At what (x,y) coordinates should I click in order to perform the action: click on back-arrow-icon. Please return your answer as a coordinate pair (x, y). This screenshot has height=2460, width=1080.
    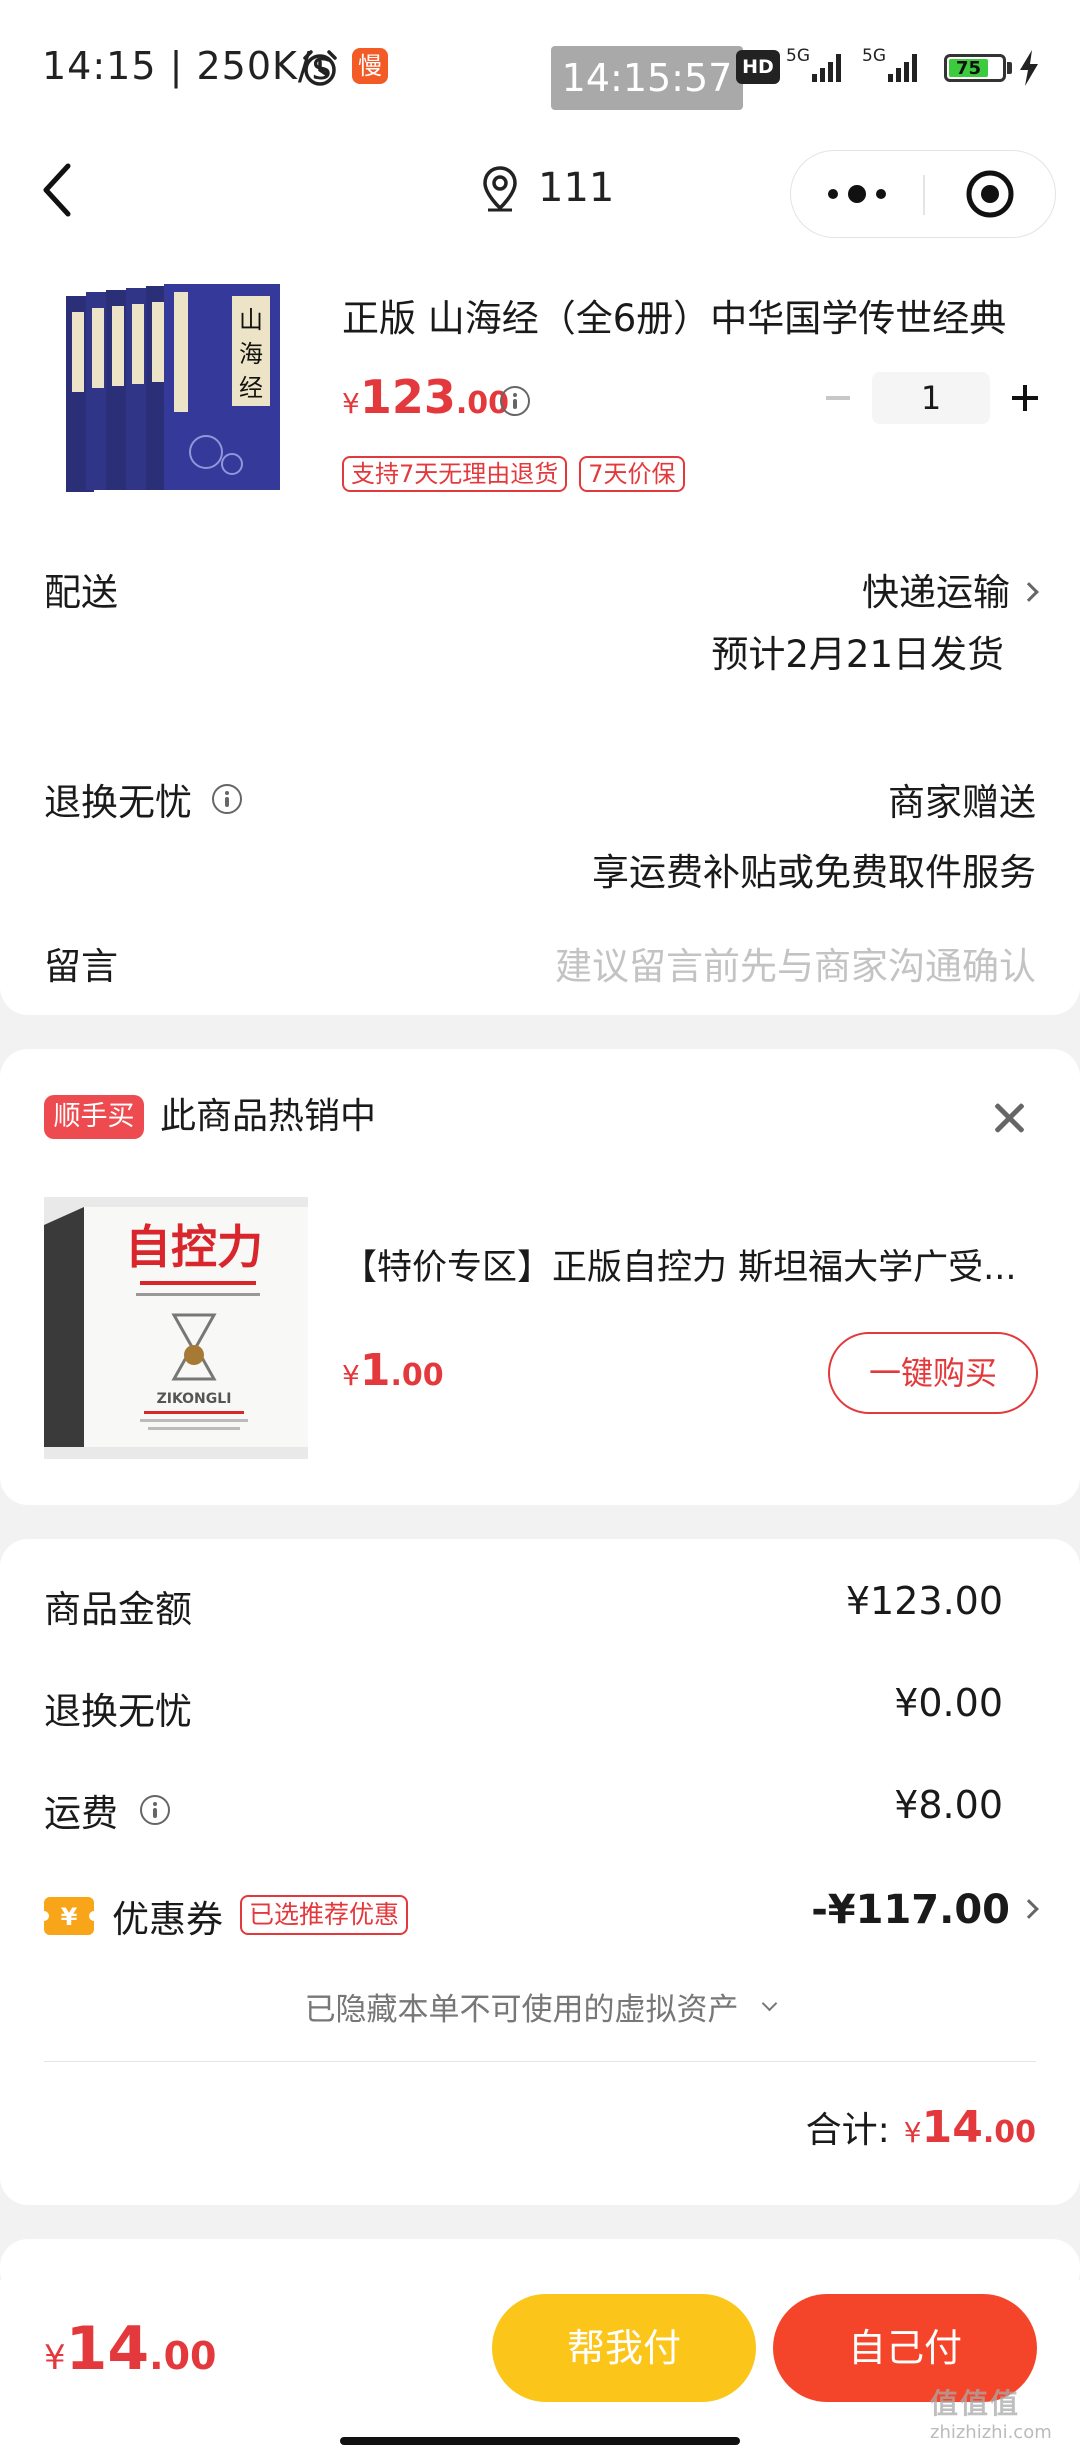
    Looking at the image, I should click on (60, 190).